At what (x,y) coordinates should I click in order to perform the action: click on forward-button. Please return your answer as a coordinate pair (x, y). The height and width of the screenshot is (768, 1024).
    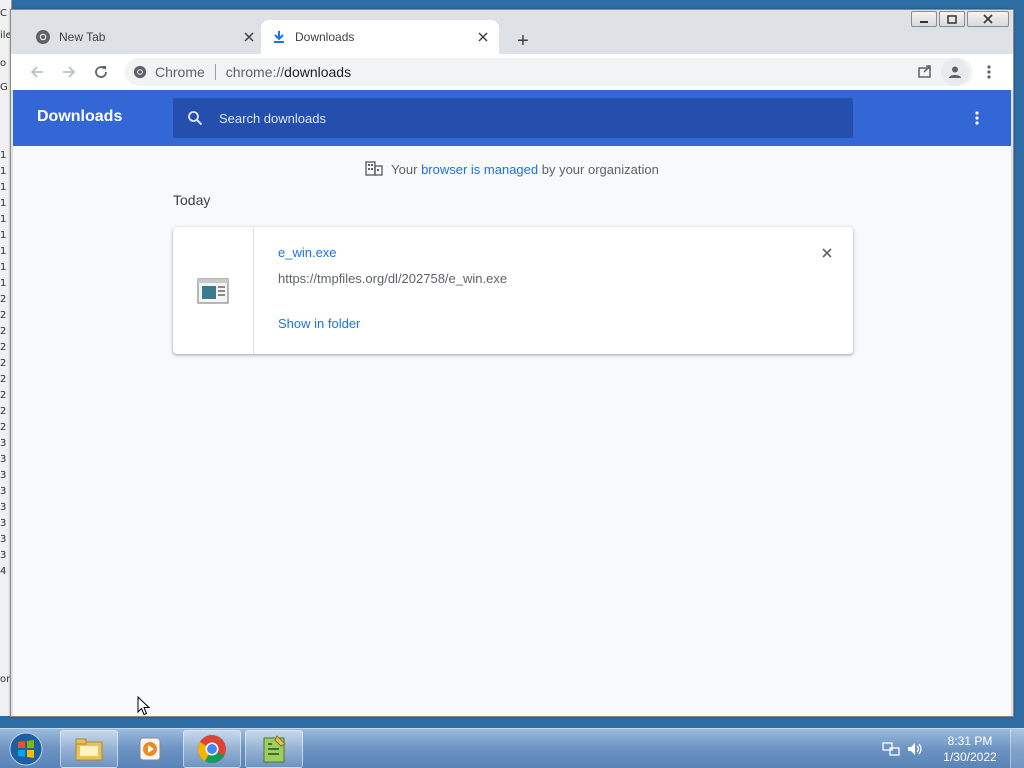
    Looking at the image, I should click on (69, 72).